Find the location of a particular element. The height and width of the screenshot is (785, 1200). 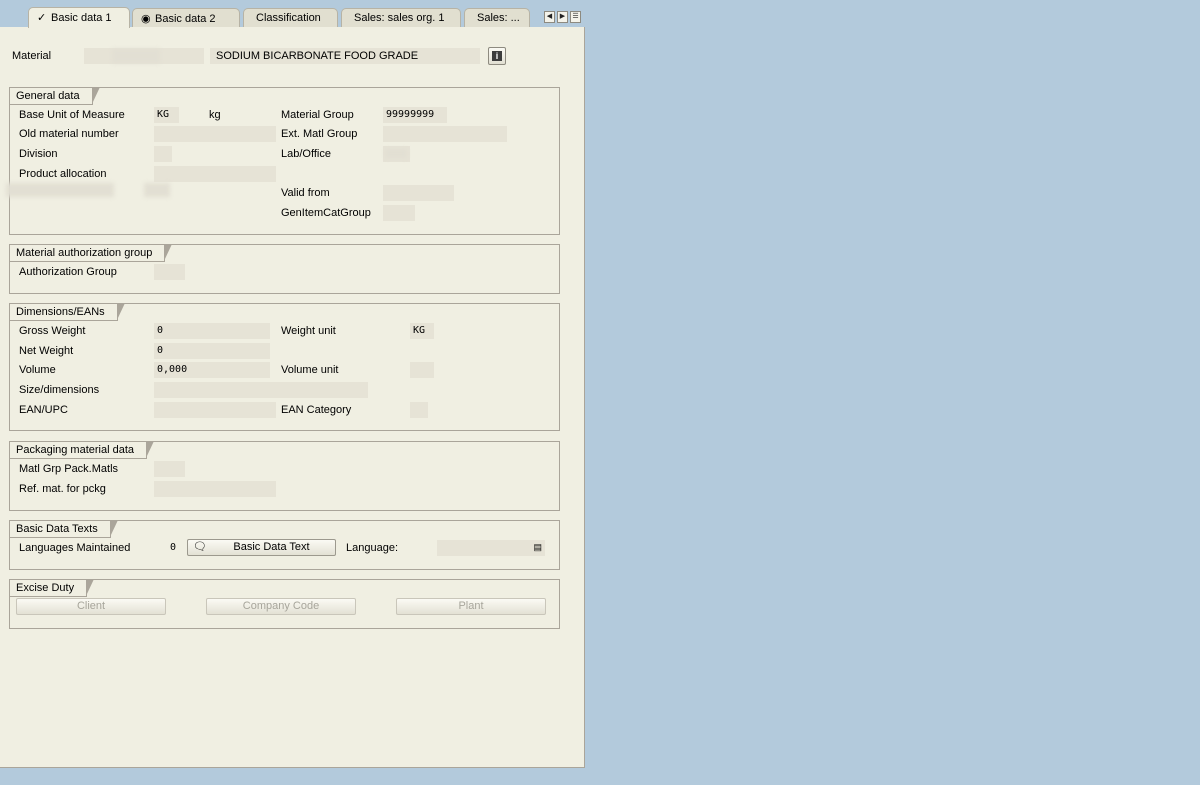

volume-unit-field is located at coordinates (422, 370).